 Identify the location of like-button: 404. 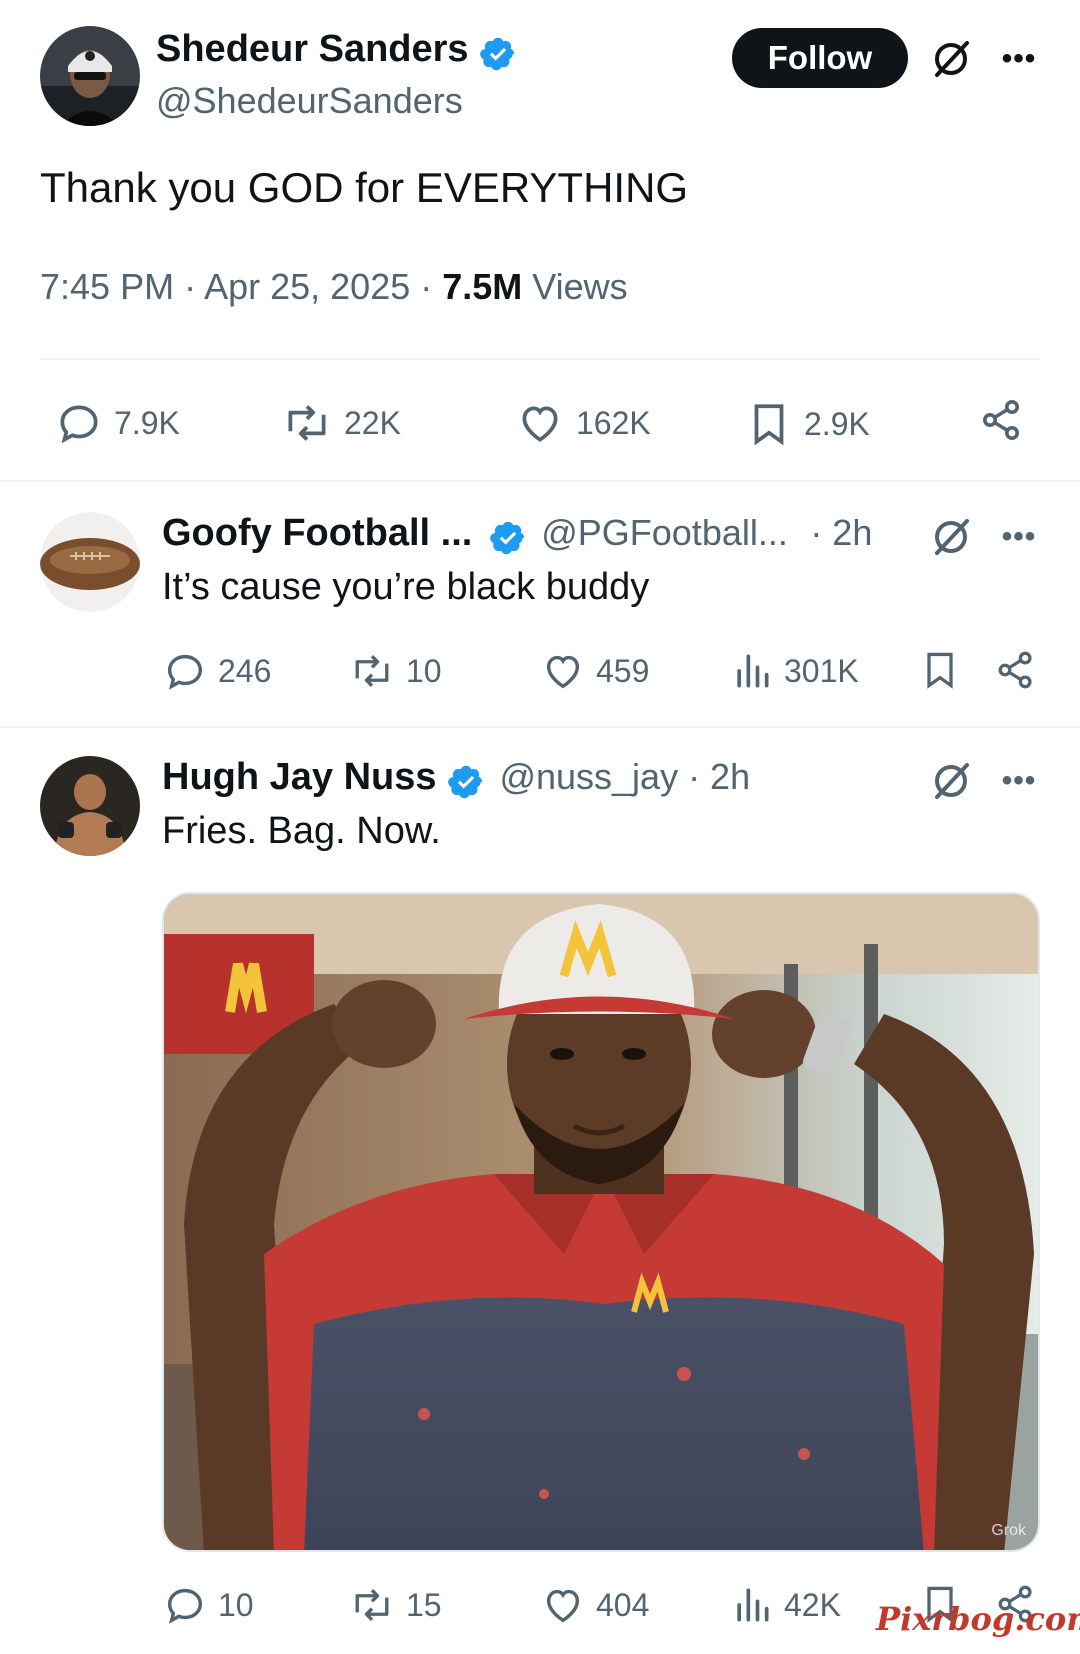
(594, 1605).